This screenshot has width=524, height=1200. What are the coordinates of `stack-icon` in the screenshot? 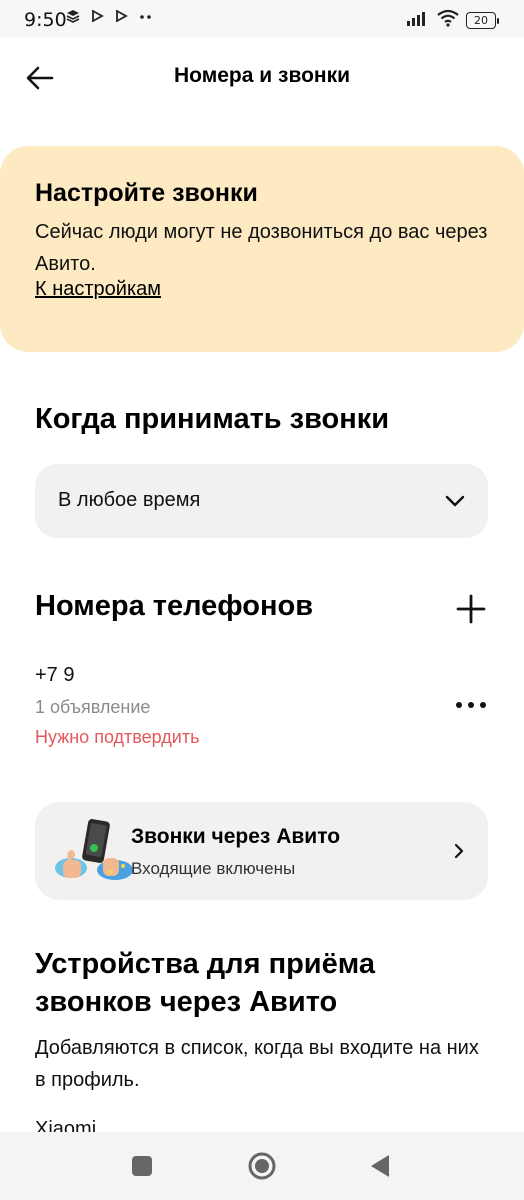 It's located at (73, 18).